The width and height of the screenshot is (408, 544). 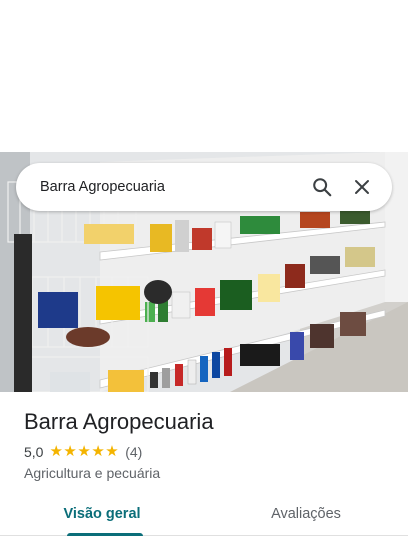 I want to click on place-title: Barra Agropecuaria, so click(x=119, y=421).